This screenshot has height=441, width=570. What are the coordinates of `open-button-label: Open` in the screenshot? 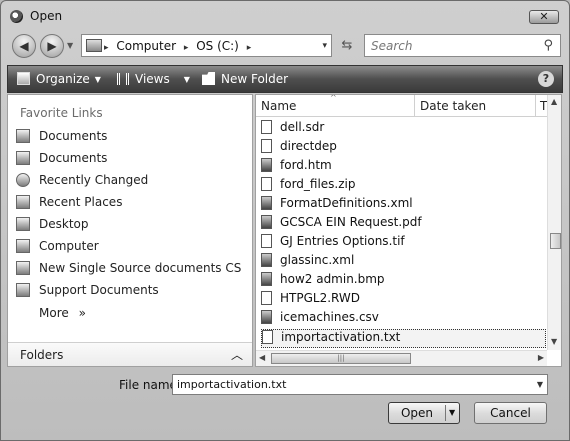 It's located at (417, 413).